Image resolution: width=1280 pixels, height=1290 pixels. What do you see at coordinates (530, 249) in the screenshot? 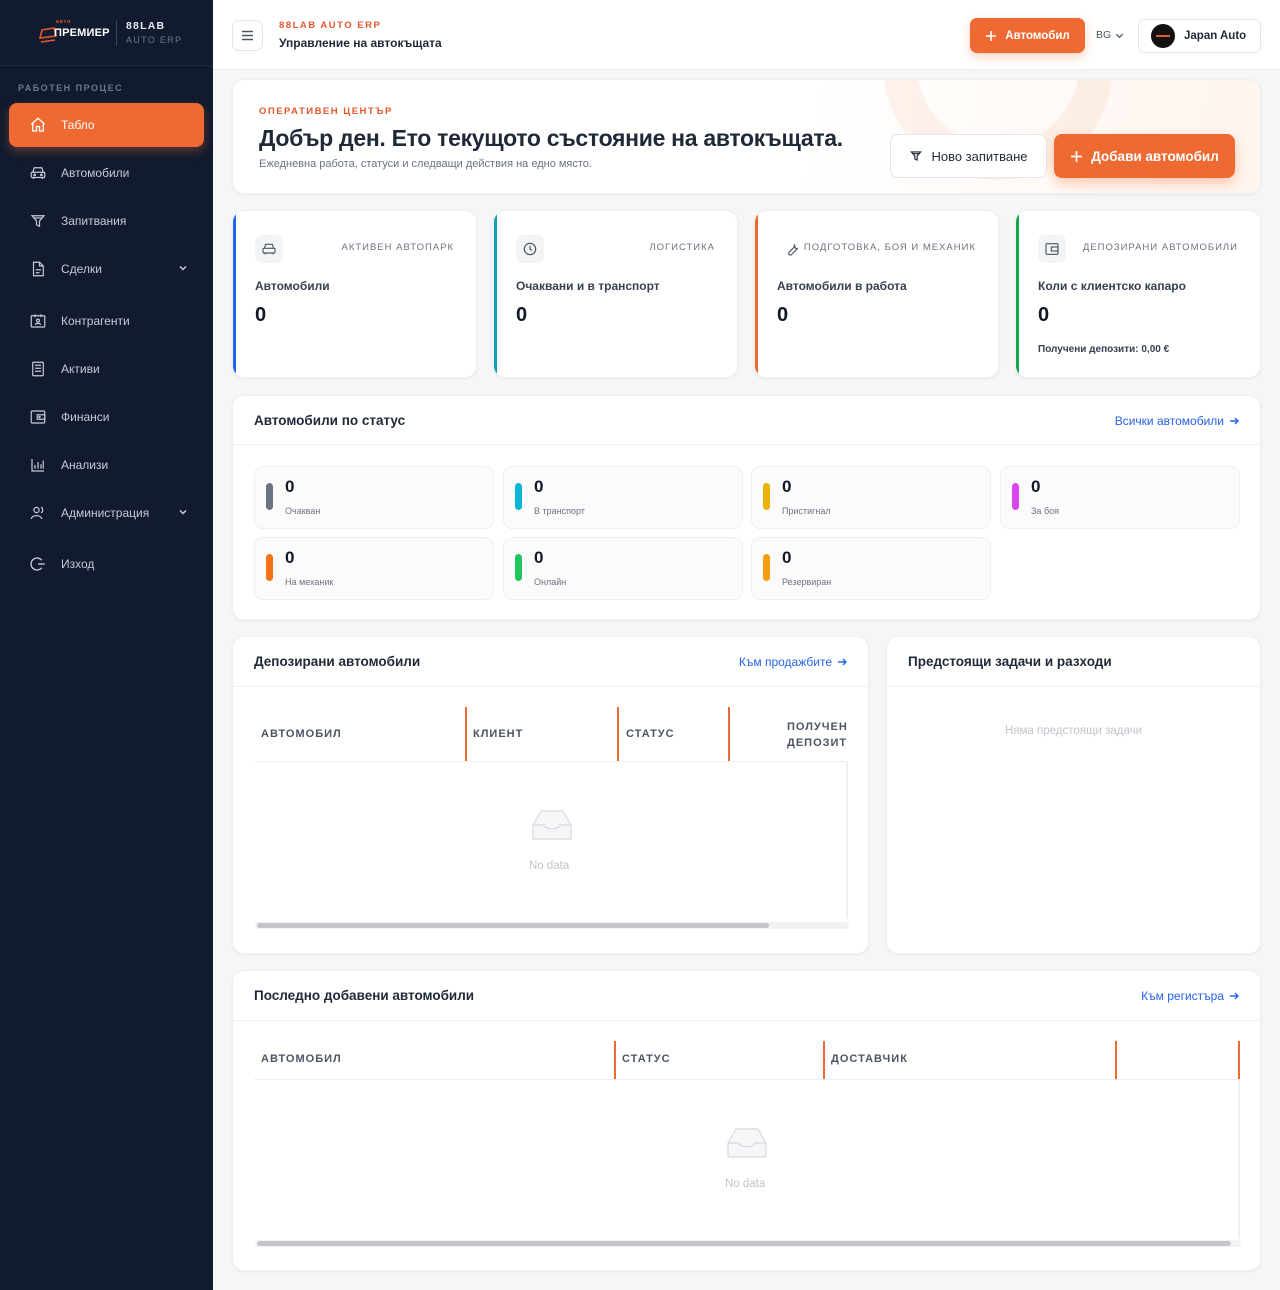
I see `clock-icon` at bounding box center [530, 249].